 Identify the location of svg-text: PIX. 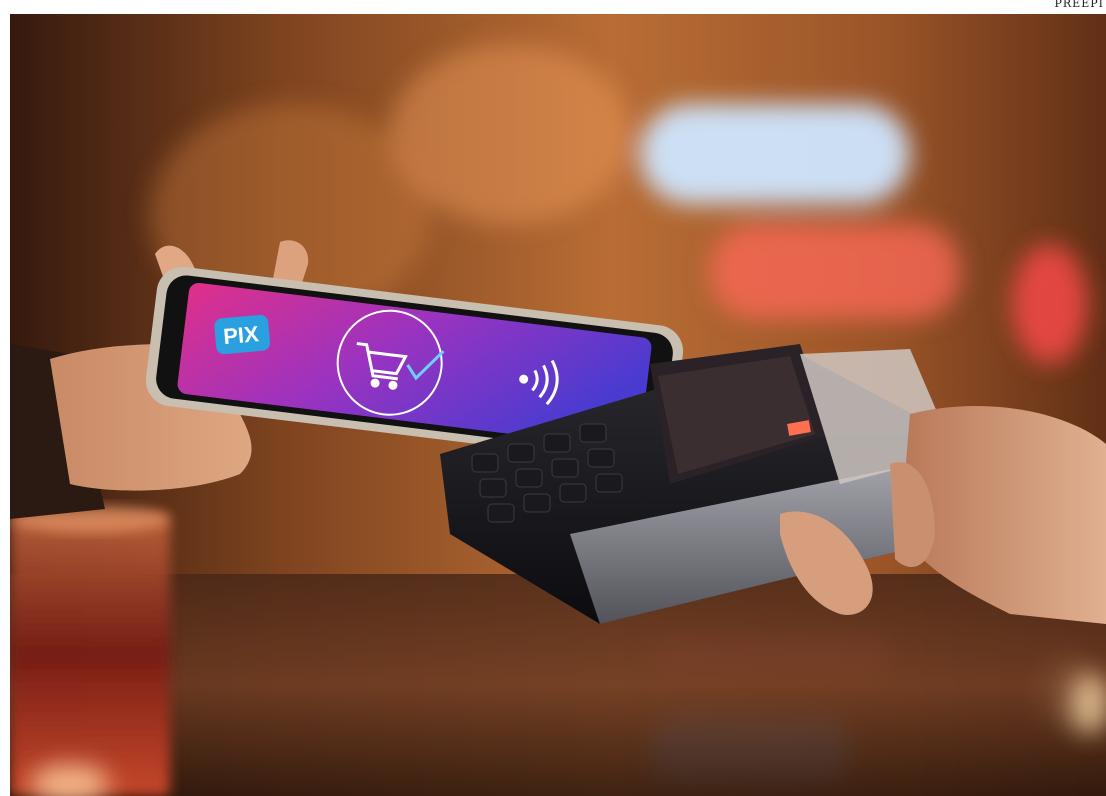
(241, 335).